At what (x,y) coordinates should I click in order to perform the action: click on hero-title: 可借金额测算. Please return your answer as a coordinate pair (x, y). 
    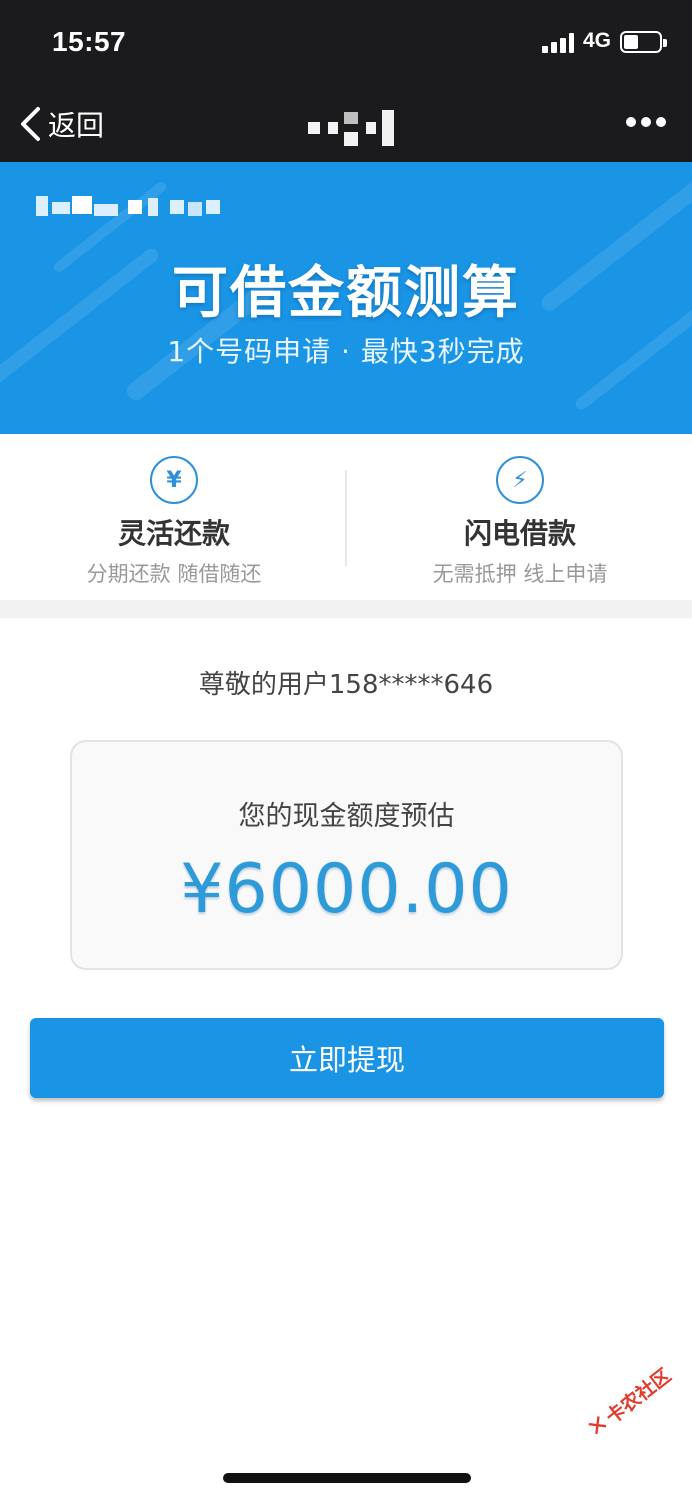
    Looking at the image, I should click on (346, 293).